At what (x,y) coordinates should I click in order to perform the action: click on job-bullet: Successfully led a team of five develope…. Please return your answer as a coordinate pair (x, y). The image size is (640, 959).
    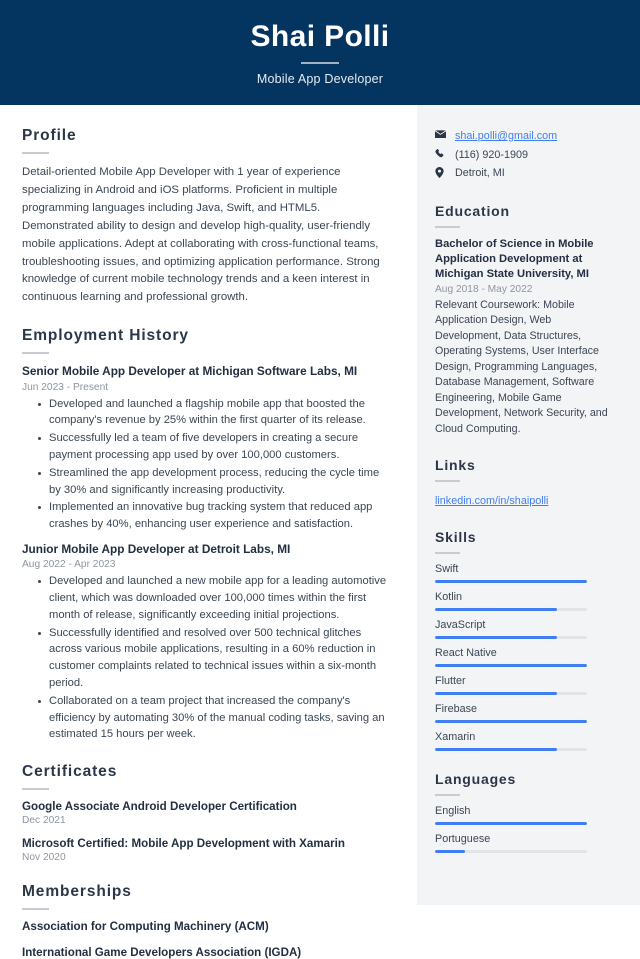
    Looking at the image, I should click on (215, 447).